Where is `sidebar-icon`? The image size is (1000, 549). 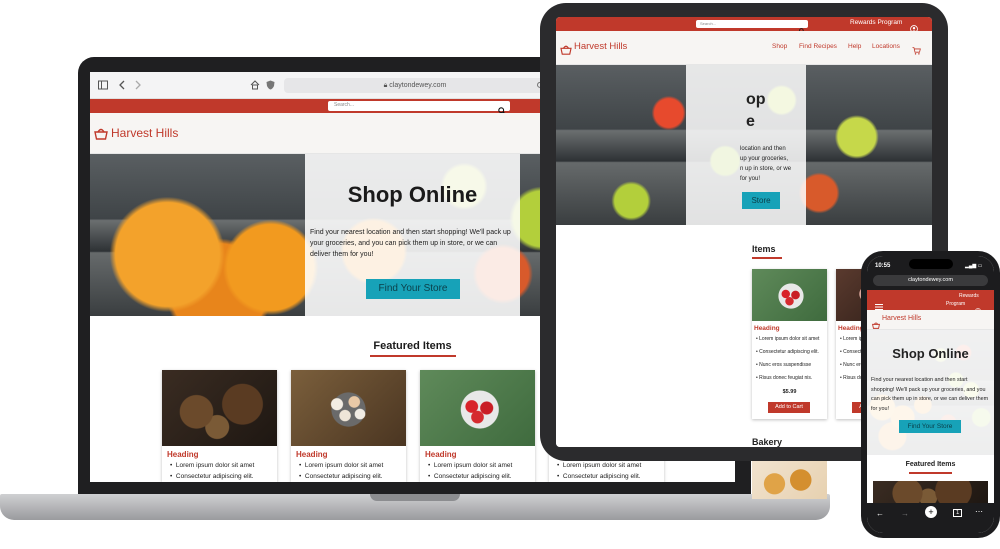 sidebar-icon is located at coordinates (103, 85).